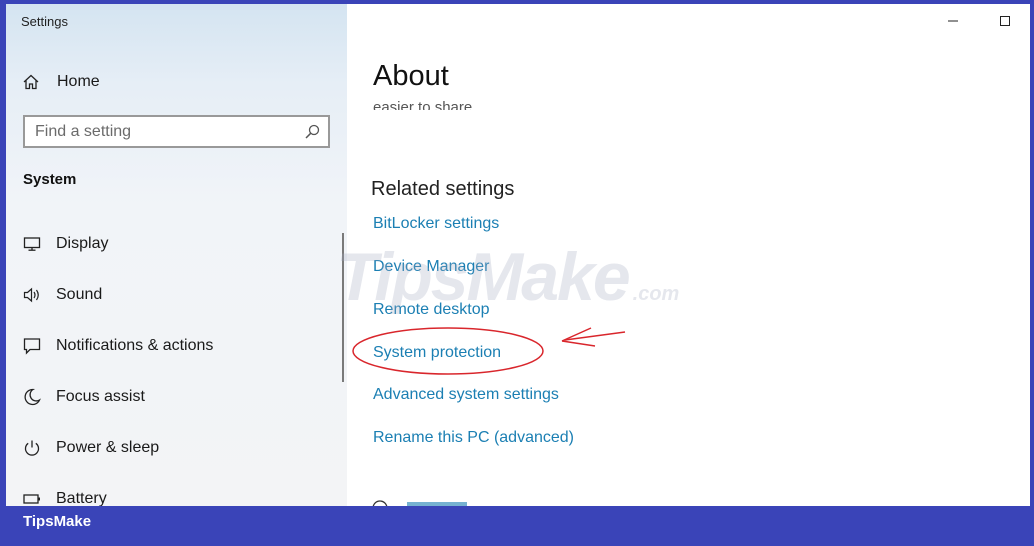 This screenshot has width=1034, height=546. What do you see at coordinates (176, 295) in the screenshot?
I see `sidebar-item-sound: Sound` at bounding box center [176, 295].